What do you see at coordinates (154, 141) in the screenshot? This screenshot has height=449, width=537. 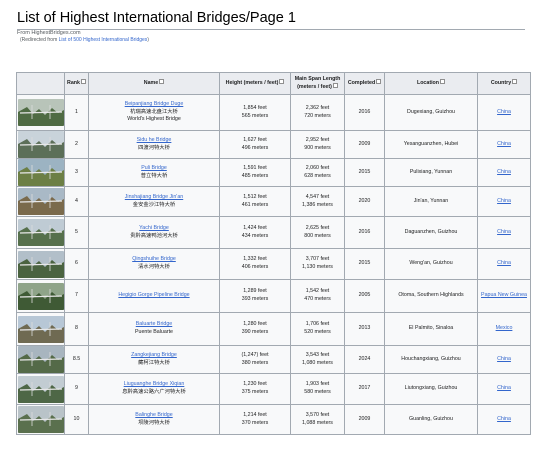 I see `bridge-name-link: Sidu he Bridge` at bounding box center [154, 141].